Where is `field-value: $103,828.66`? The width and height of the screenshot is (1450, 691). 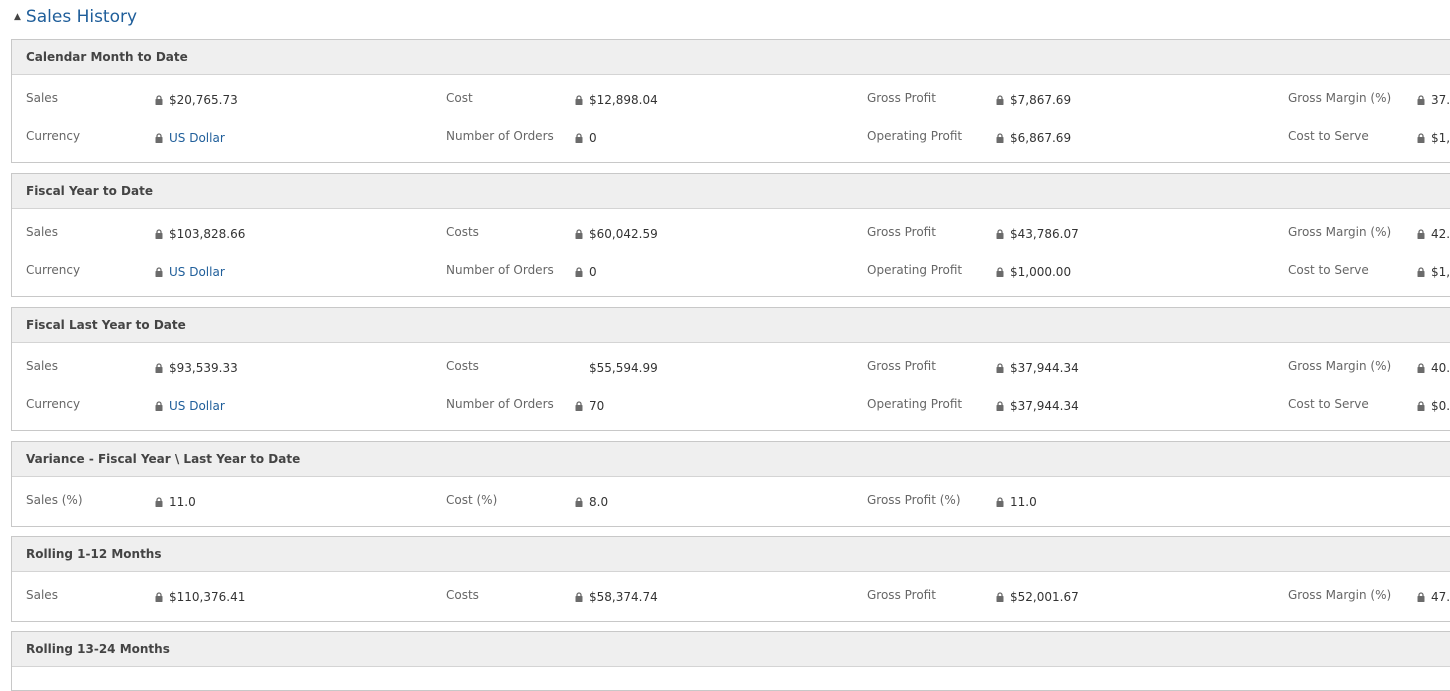
field-value: $103,828.66 is located at coordinates (200, 234).